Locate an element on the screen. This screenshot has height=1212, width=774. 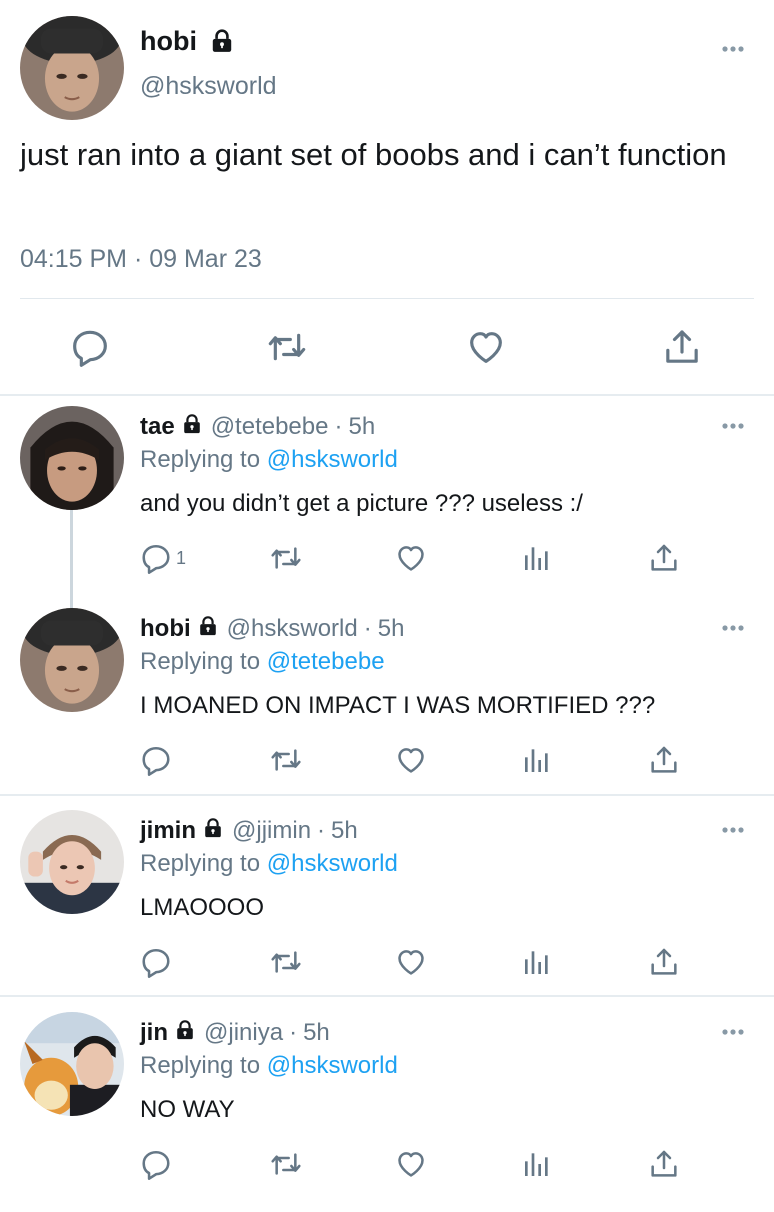
reply-author-name: jin is located at coordinates (154, 1033).